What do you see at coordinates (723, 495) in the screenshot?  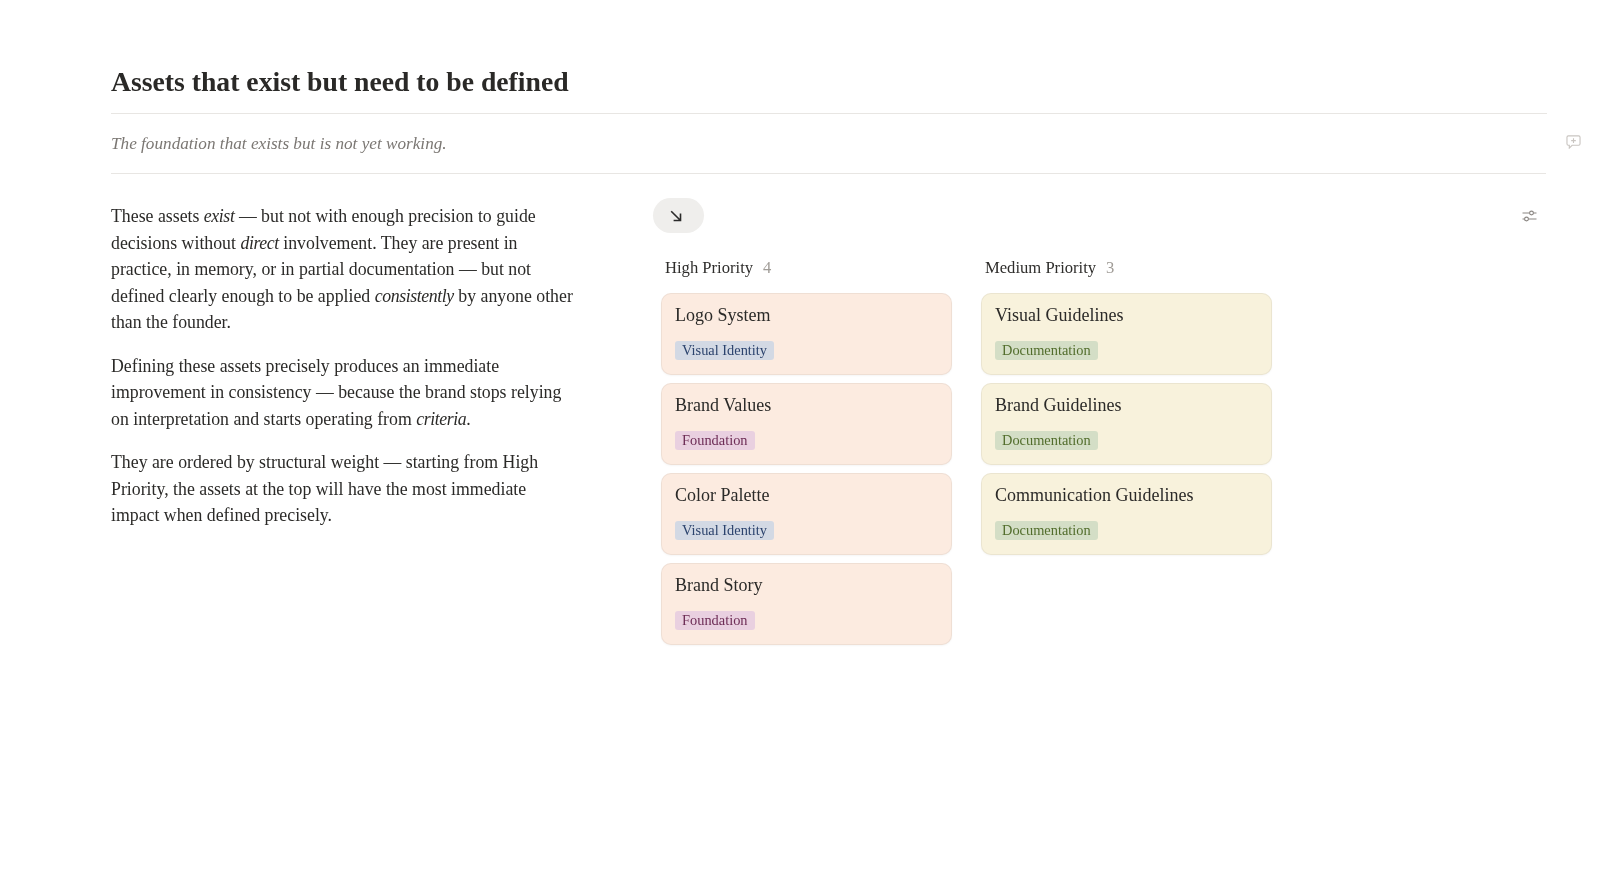 I see `card-title: Color Palette` at bounding box center [723, 495].